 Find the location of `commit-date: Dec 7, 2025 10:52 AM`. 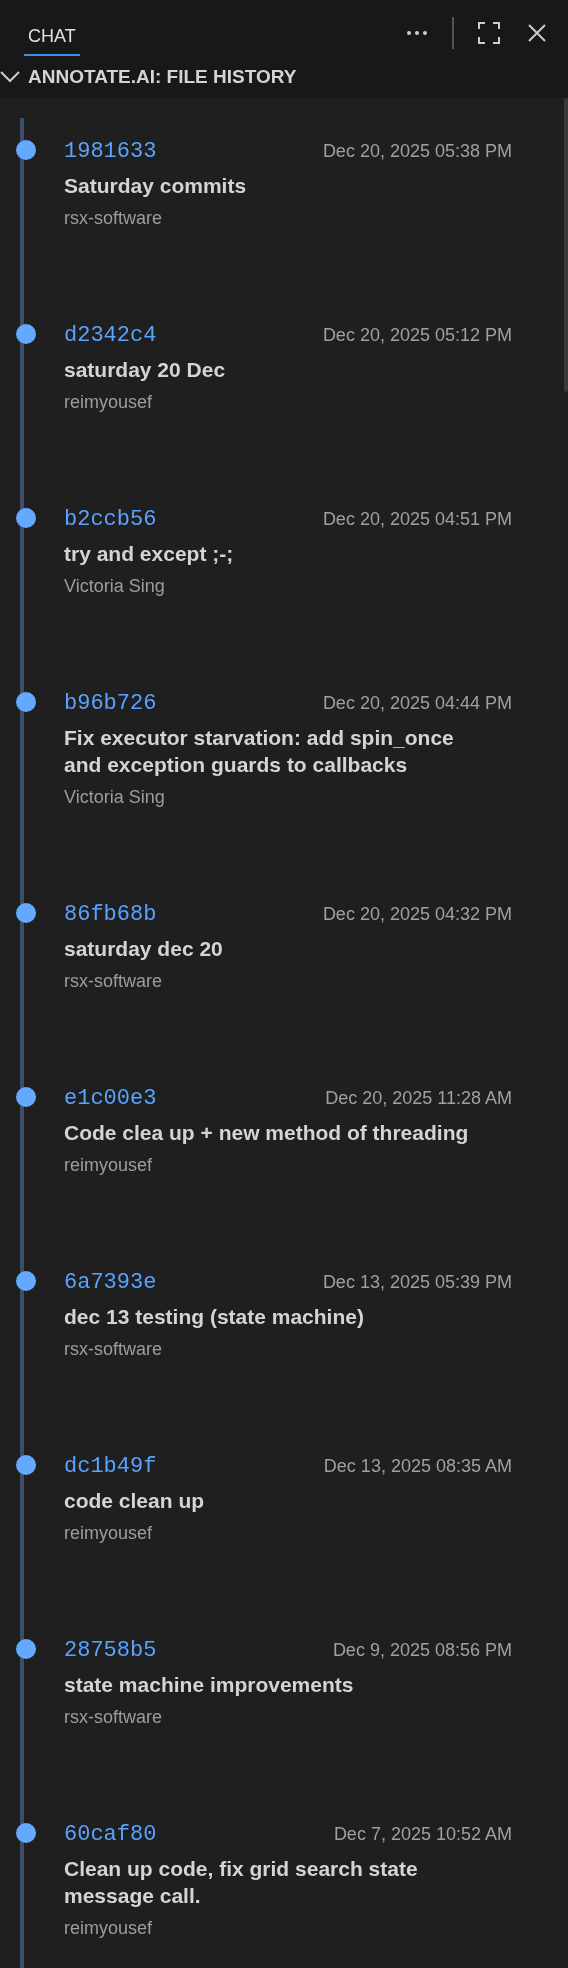

commit-date: Dec 7, 2025 10:52 AM is located at coordinates (422, 1834).